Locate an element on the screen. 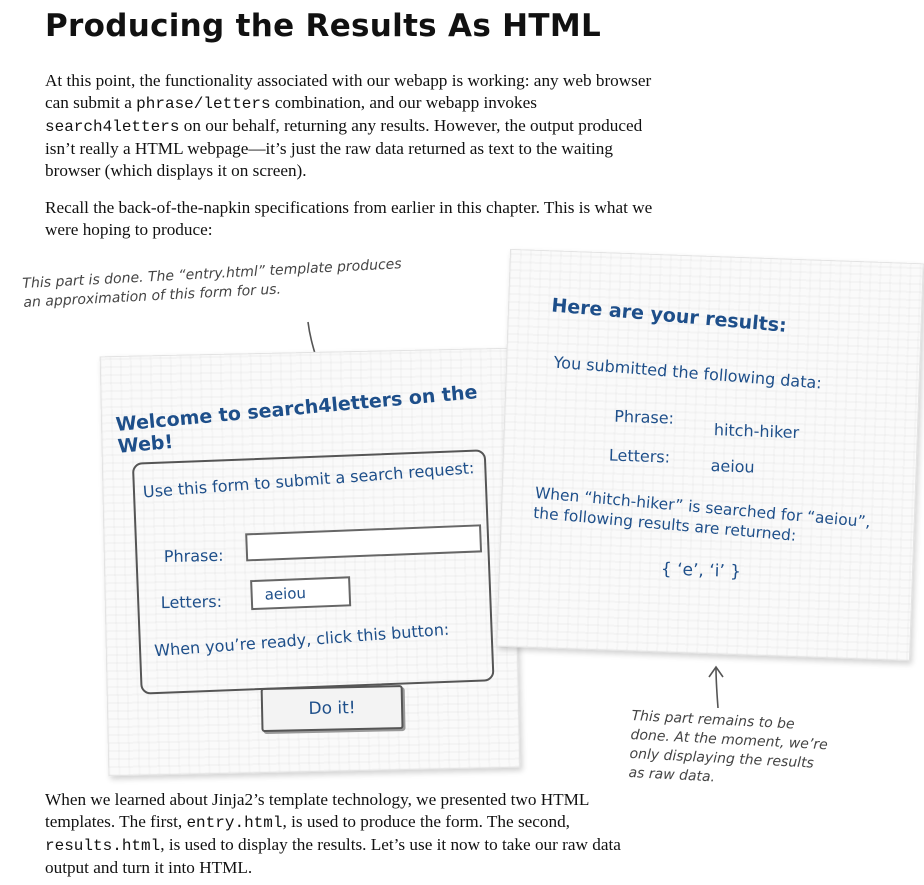 This screenshot has height=885, width=924. results-phrase-value: hitch-hiker is located at coordinates (756, 431).